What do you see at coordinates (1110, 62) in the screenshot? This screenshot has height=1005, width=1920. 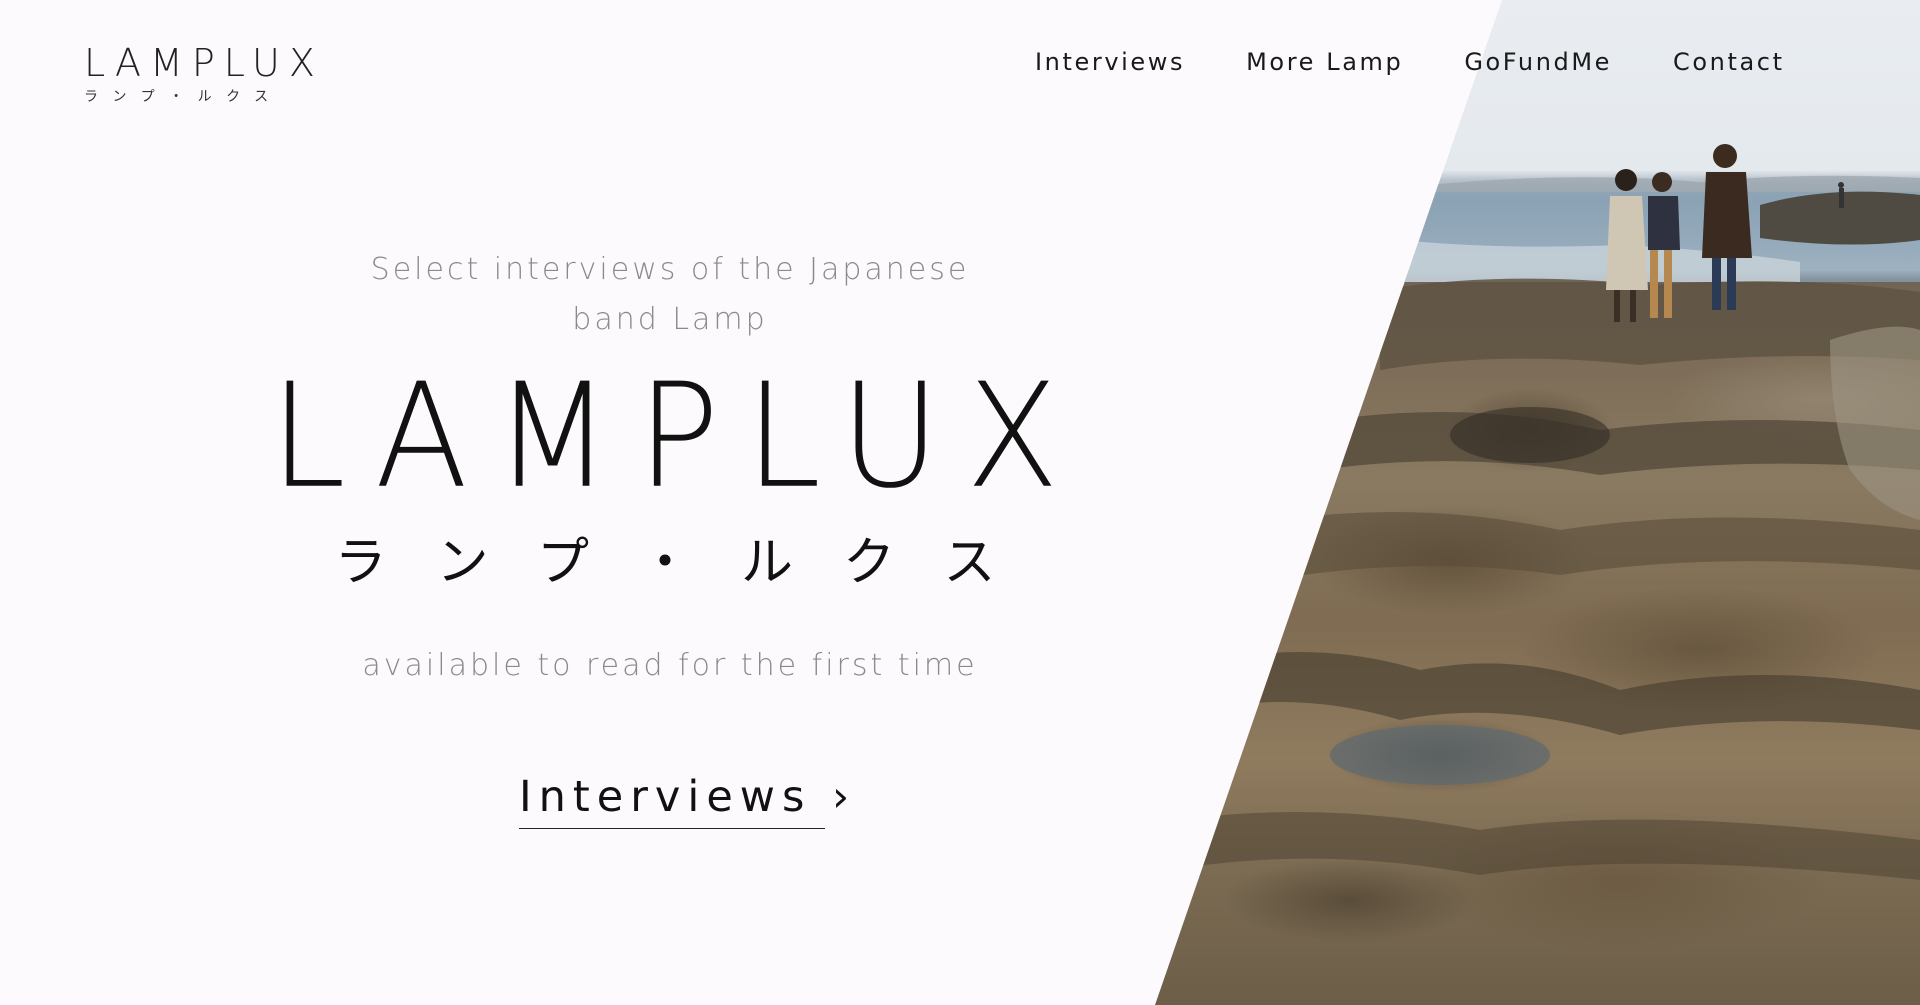 I see `nav-interviews-link: Interviews` at bounding box center [1110, 62].